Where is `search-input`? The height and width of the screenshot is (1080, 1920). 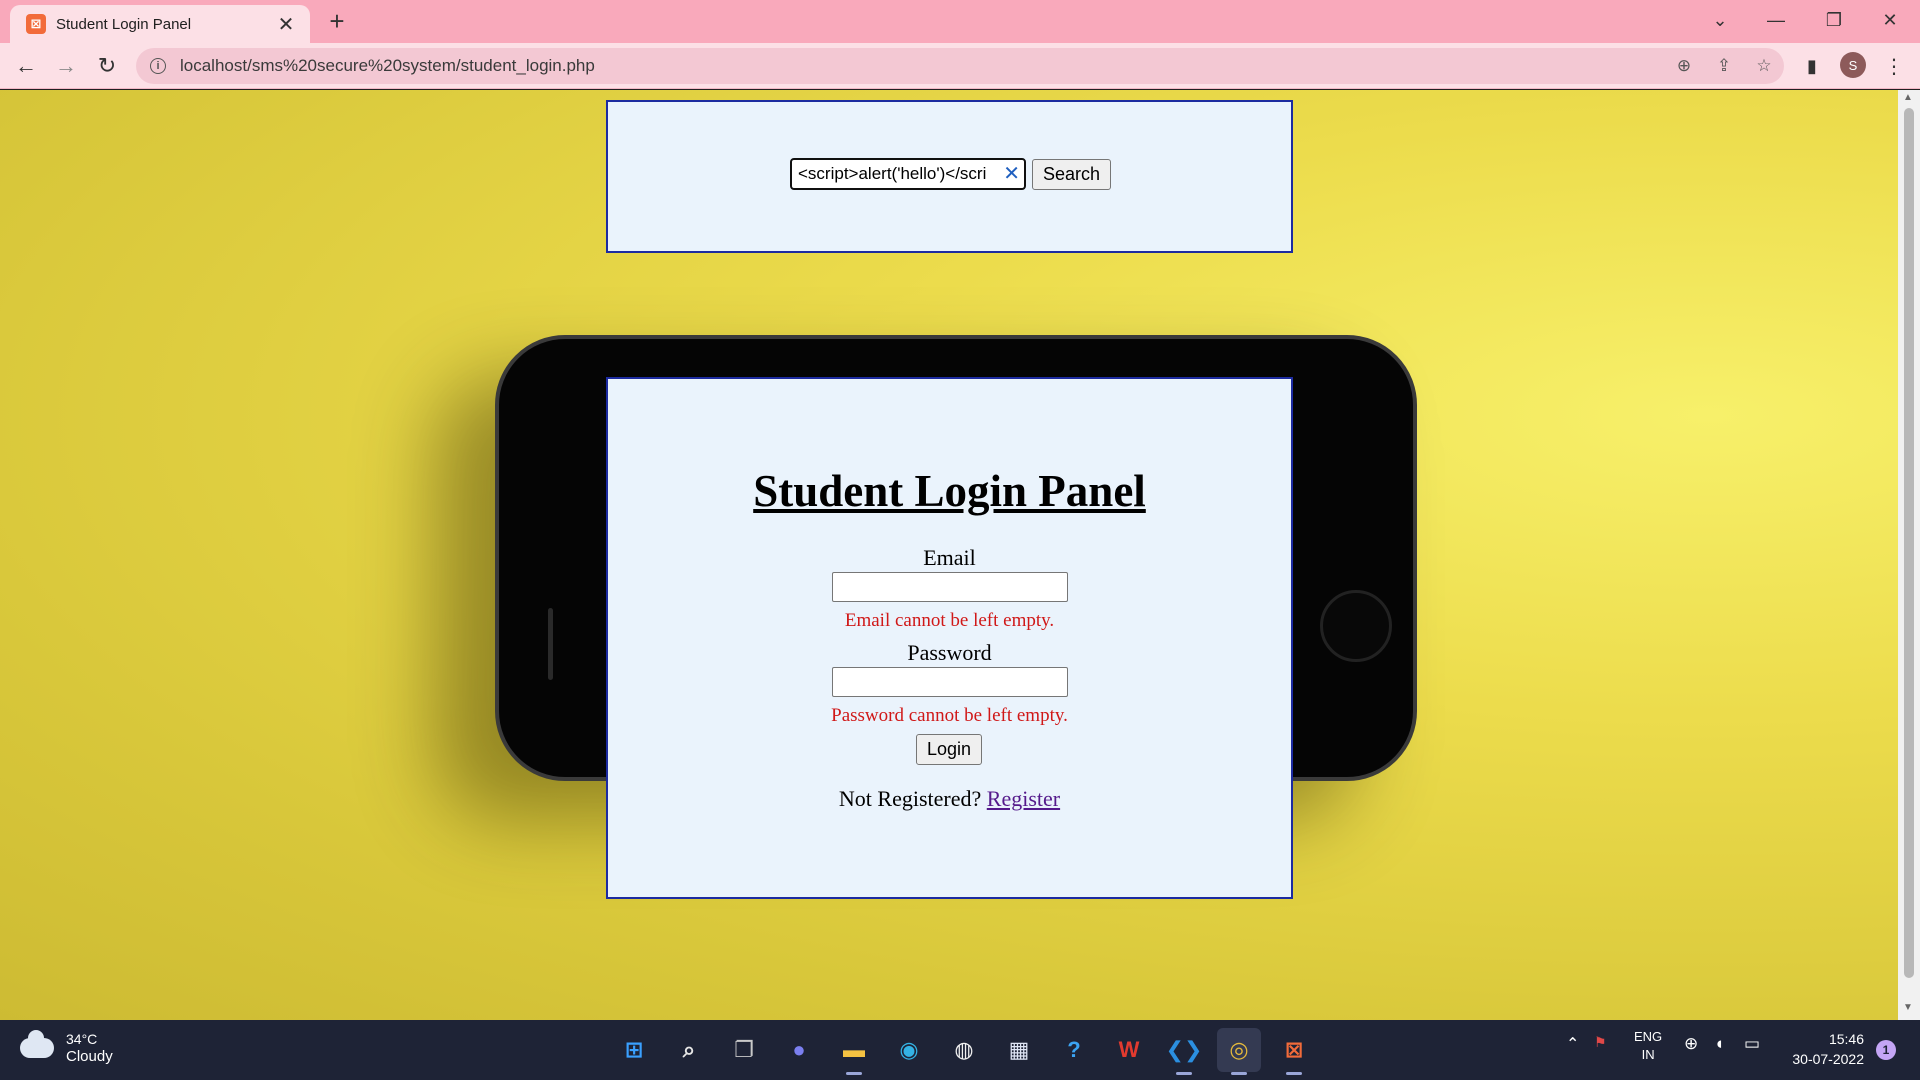
search-input is located at coordinates (908, 174).